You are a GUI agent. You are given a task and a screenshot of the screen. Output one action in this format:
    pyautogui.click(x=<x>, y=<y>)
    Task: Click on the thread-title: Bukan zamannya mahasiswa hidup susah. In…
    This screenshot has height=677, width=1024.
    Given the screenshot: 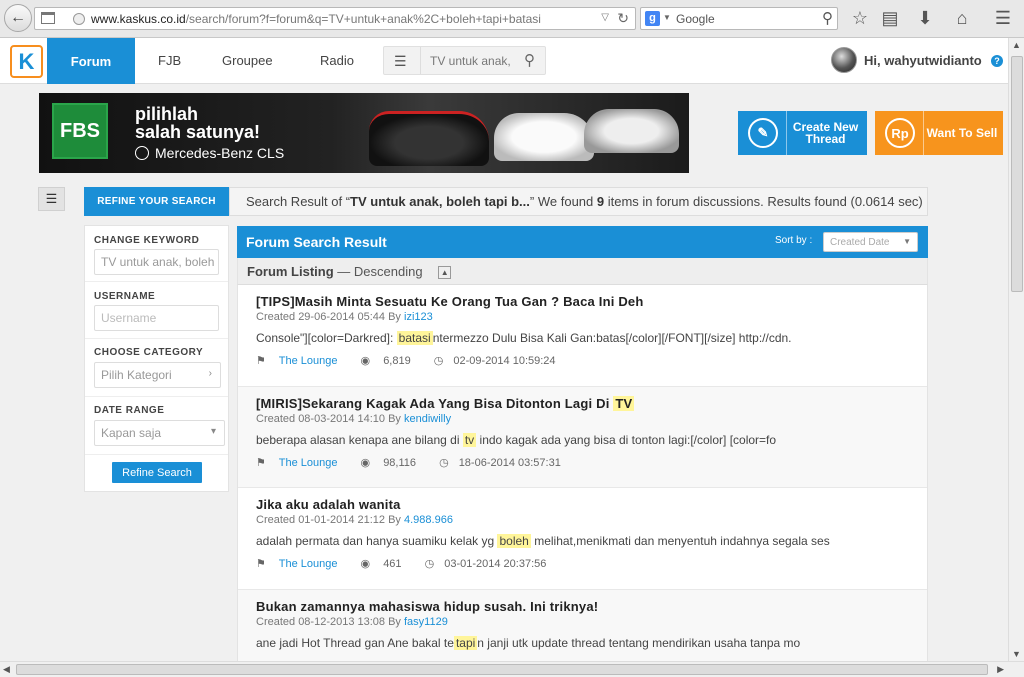 What is the action you would take?
    pyautogui.click(x=591, y=606)
    